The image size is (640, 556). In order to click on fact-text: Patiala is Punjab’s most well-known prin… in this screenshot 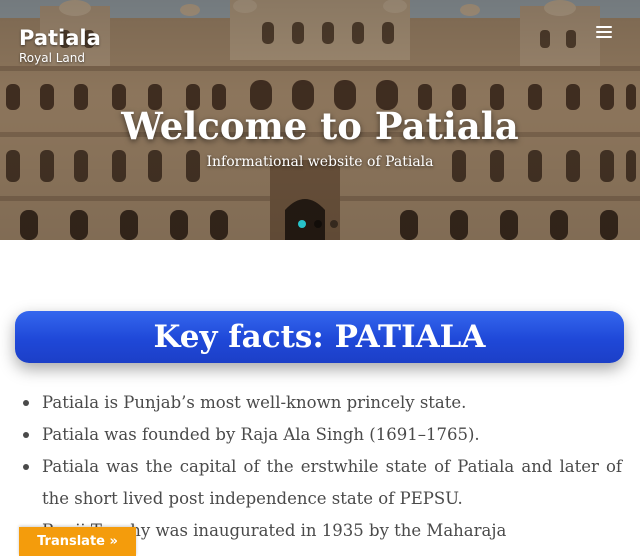, I will do `click(254, 402)`.